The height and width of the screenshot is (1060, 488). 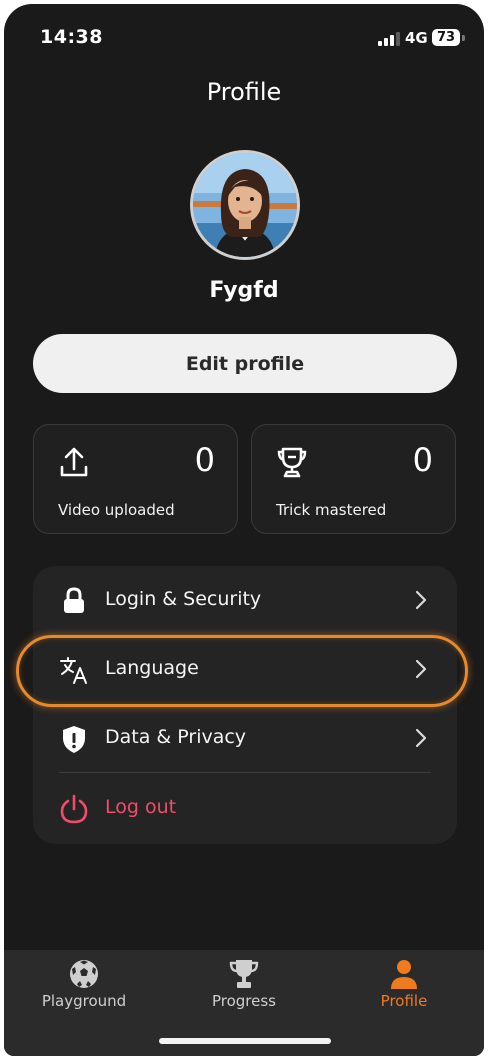 I want to click on menu-item-login-security: Login & Security, so click(x=245, y=600).